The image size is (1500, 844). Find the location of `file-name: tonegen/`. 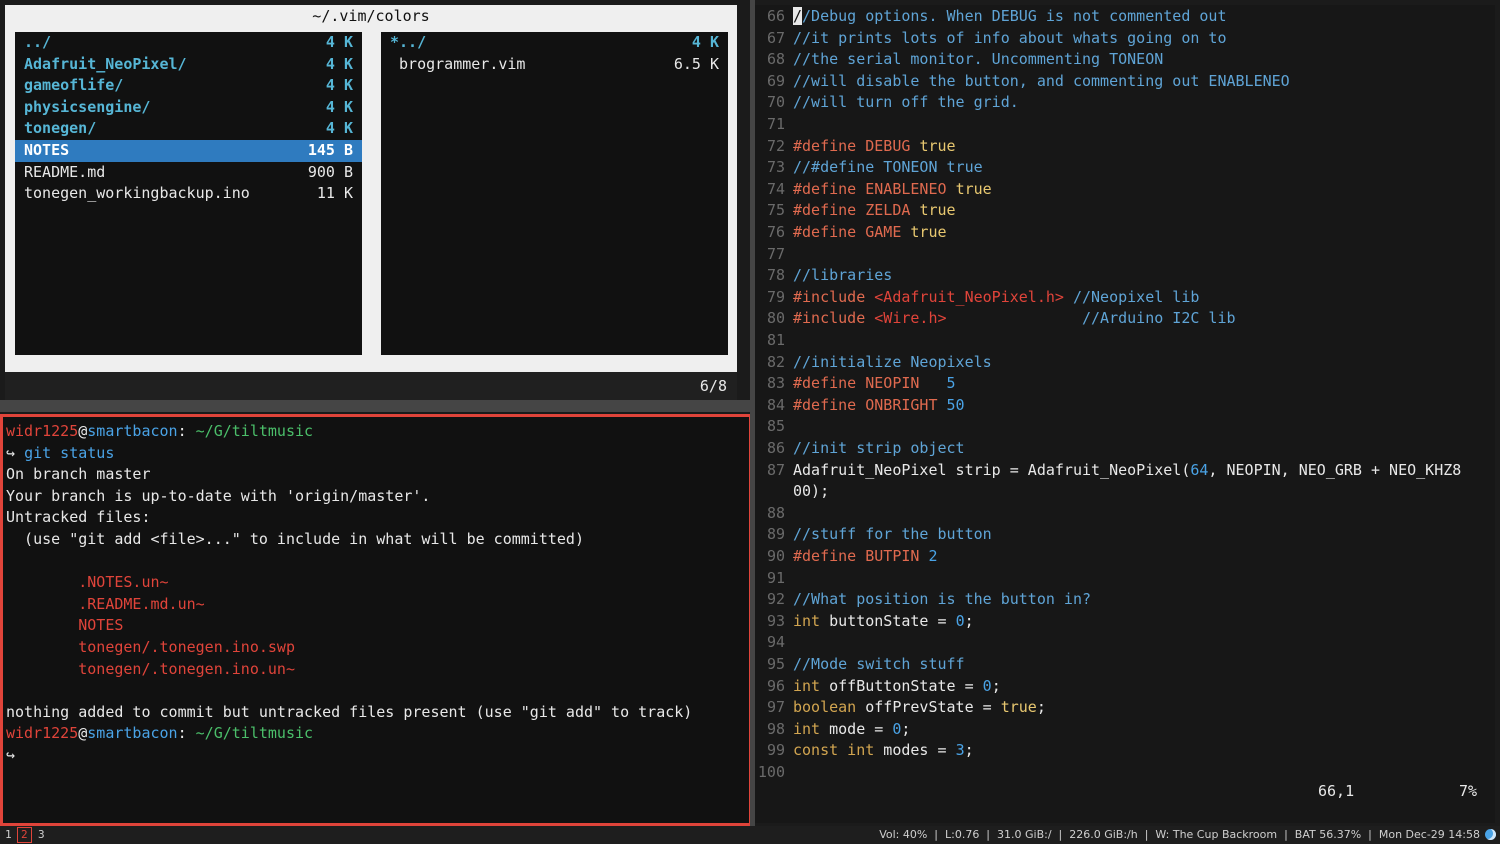

file-name: tonegen/ is located at coordinates (60, 128).